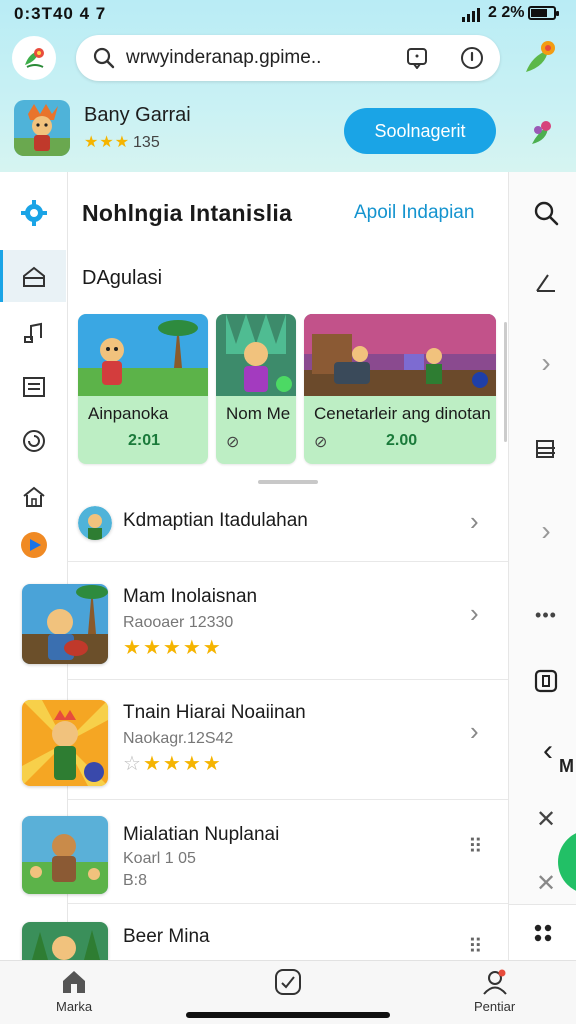  Describe the element at coordinates (546, 883) in the screenshot. I see `cross-icon: ✕` at that location.